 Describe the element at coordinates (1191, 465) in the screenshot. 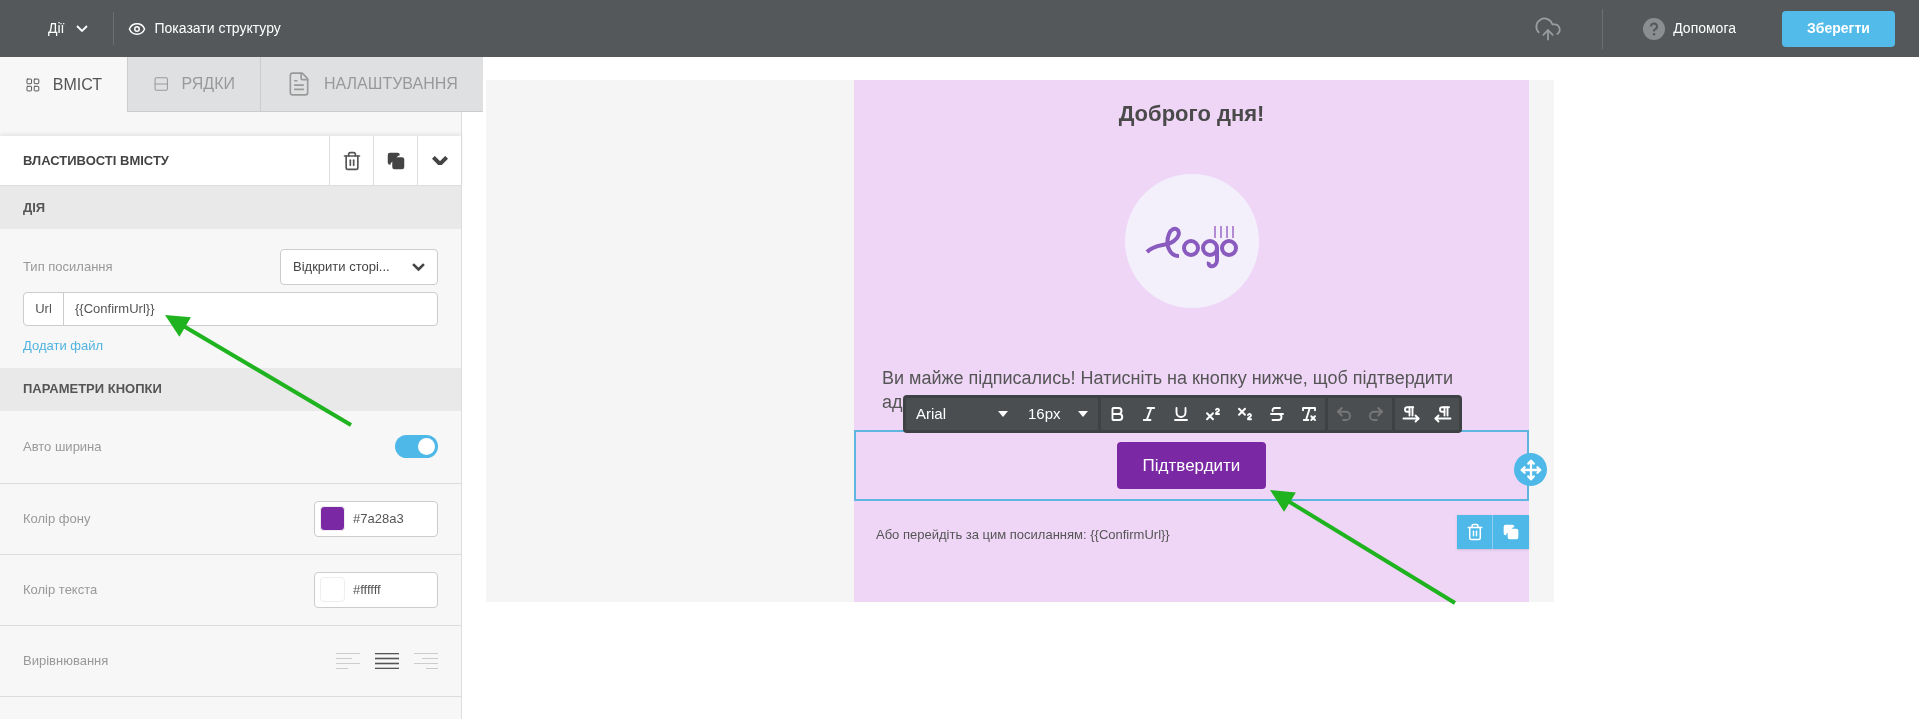

I see `confirm-button: Підтвердити` at that location.